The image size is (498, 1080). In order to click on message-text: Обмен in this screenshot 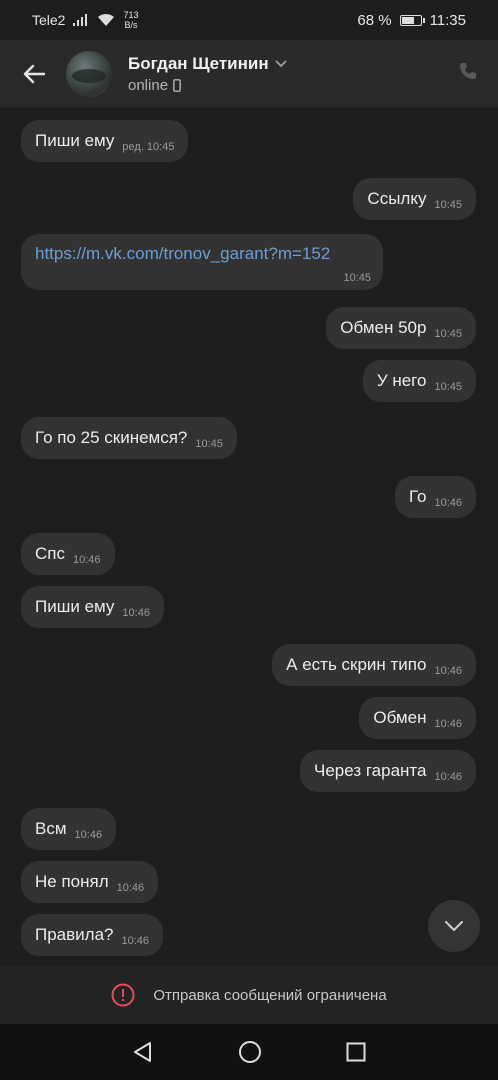, I will do `click(400, 717)`.